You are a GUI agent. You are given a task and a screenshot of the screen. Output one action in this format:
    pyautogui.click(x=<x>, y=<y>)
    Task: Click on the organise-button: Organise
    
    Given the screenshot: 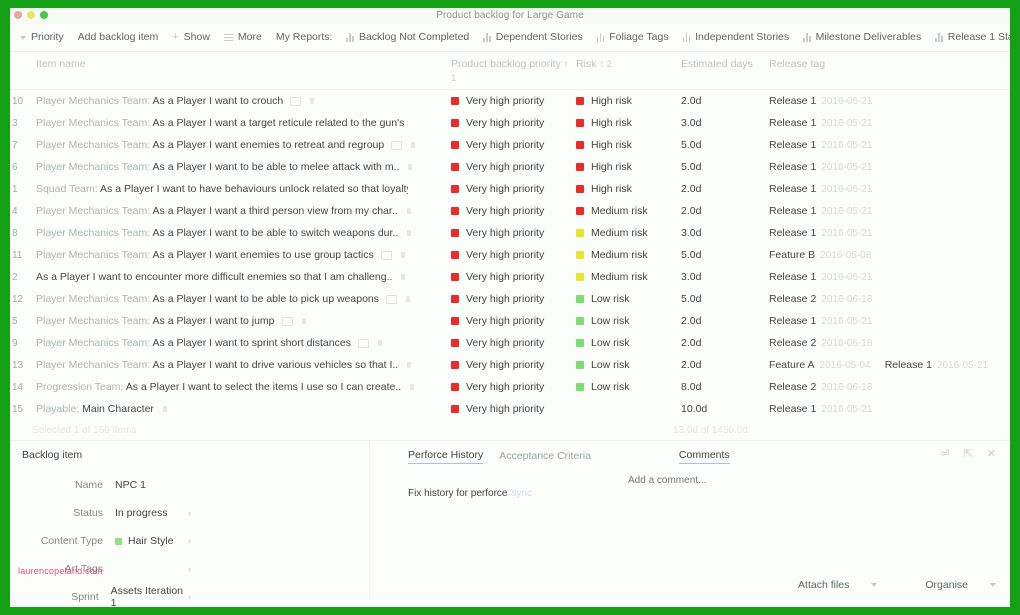 What is the action you would take?
    pyautogui.click(x=960, y=585)
    